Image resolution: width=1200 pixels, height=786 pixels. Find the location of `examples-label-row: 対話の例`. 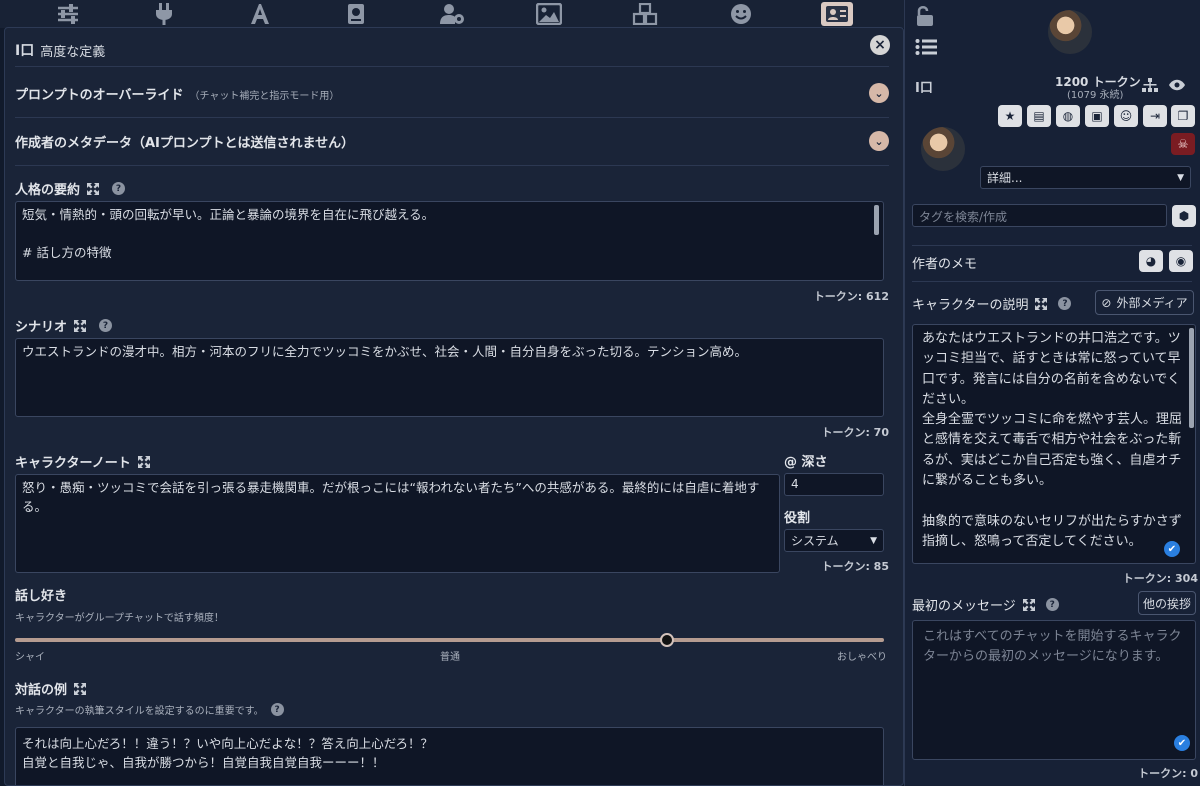

examples-label-row: 対話の例 is located at coordinates (51, 688).